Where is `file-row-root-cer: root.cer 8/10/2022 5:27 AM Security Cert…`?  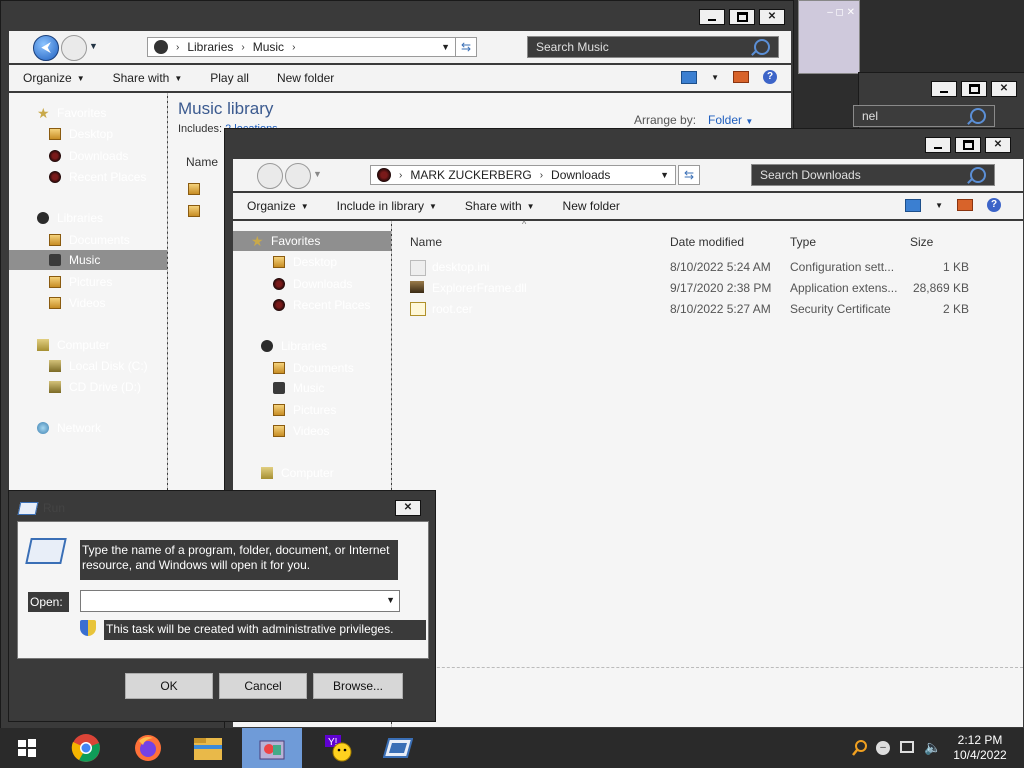 file-row-root-cer: root.cer 8/10/2022 5:27 AM Security Cert… is located at coordinates (707, 309).